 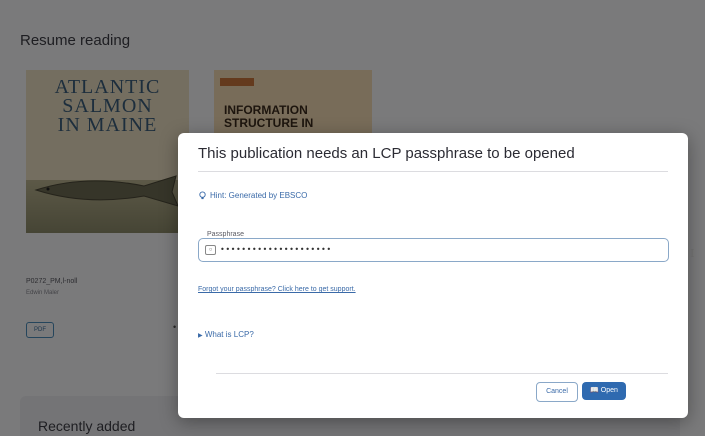 What do you see at coordinates (433, 171) in the screenshot?
I see `dialog-divider` at bounding box center [433, 171].